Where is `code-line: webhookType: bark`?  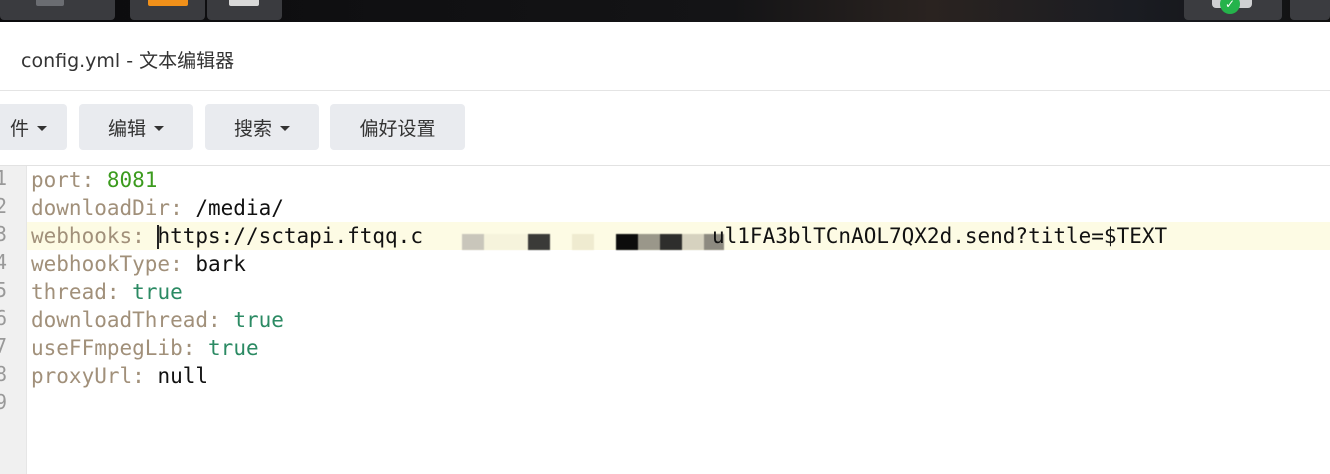
code-line: webhookType: bark is located at coordinates (138, 264).